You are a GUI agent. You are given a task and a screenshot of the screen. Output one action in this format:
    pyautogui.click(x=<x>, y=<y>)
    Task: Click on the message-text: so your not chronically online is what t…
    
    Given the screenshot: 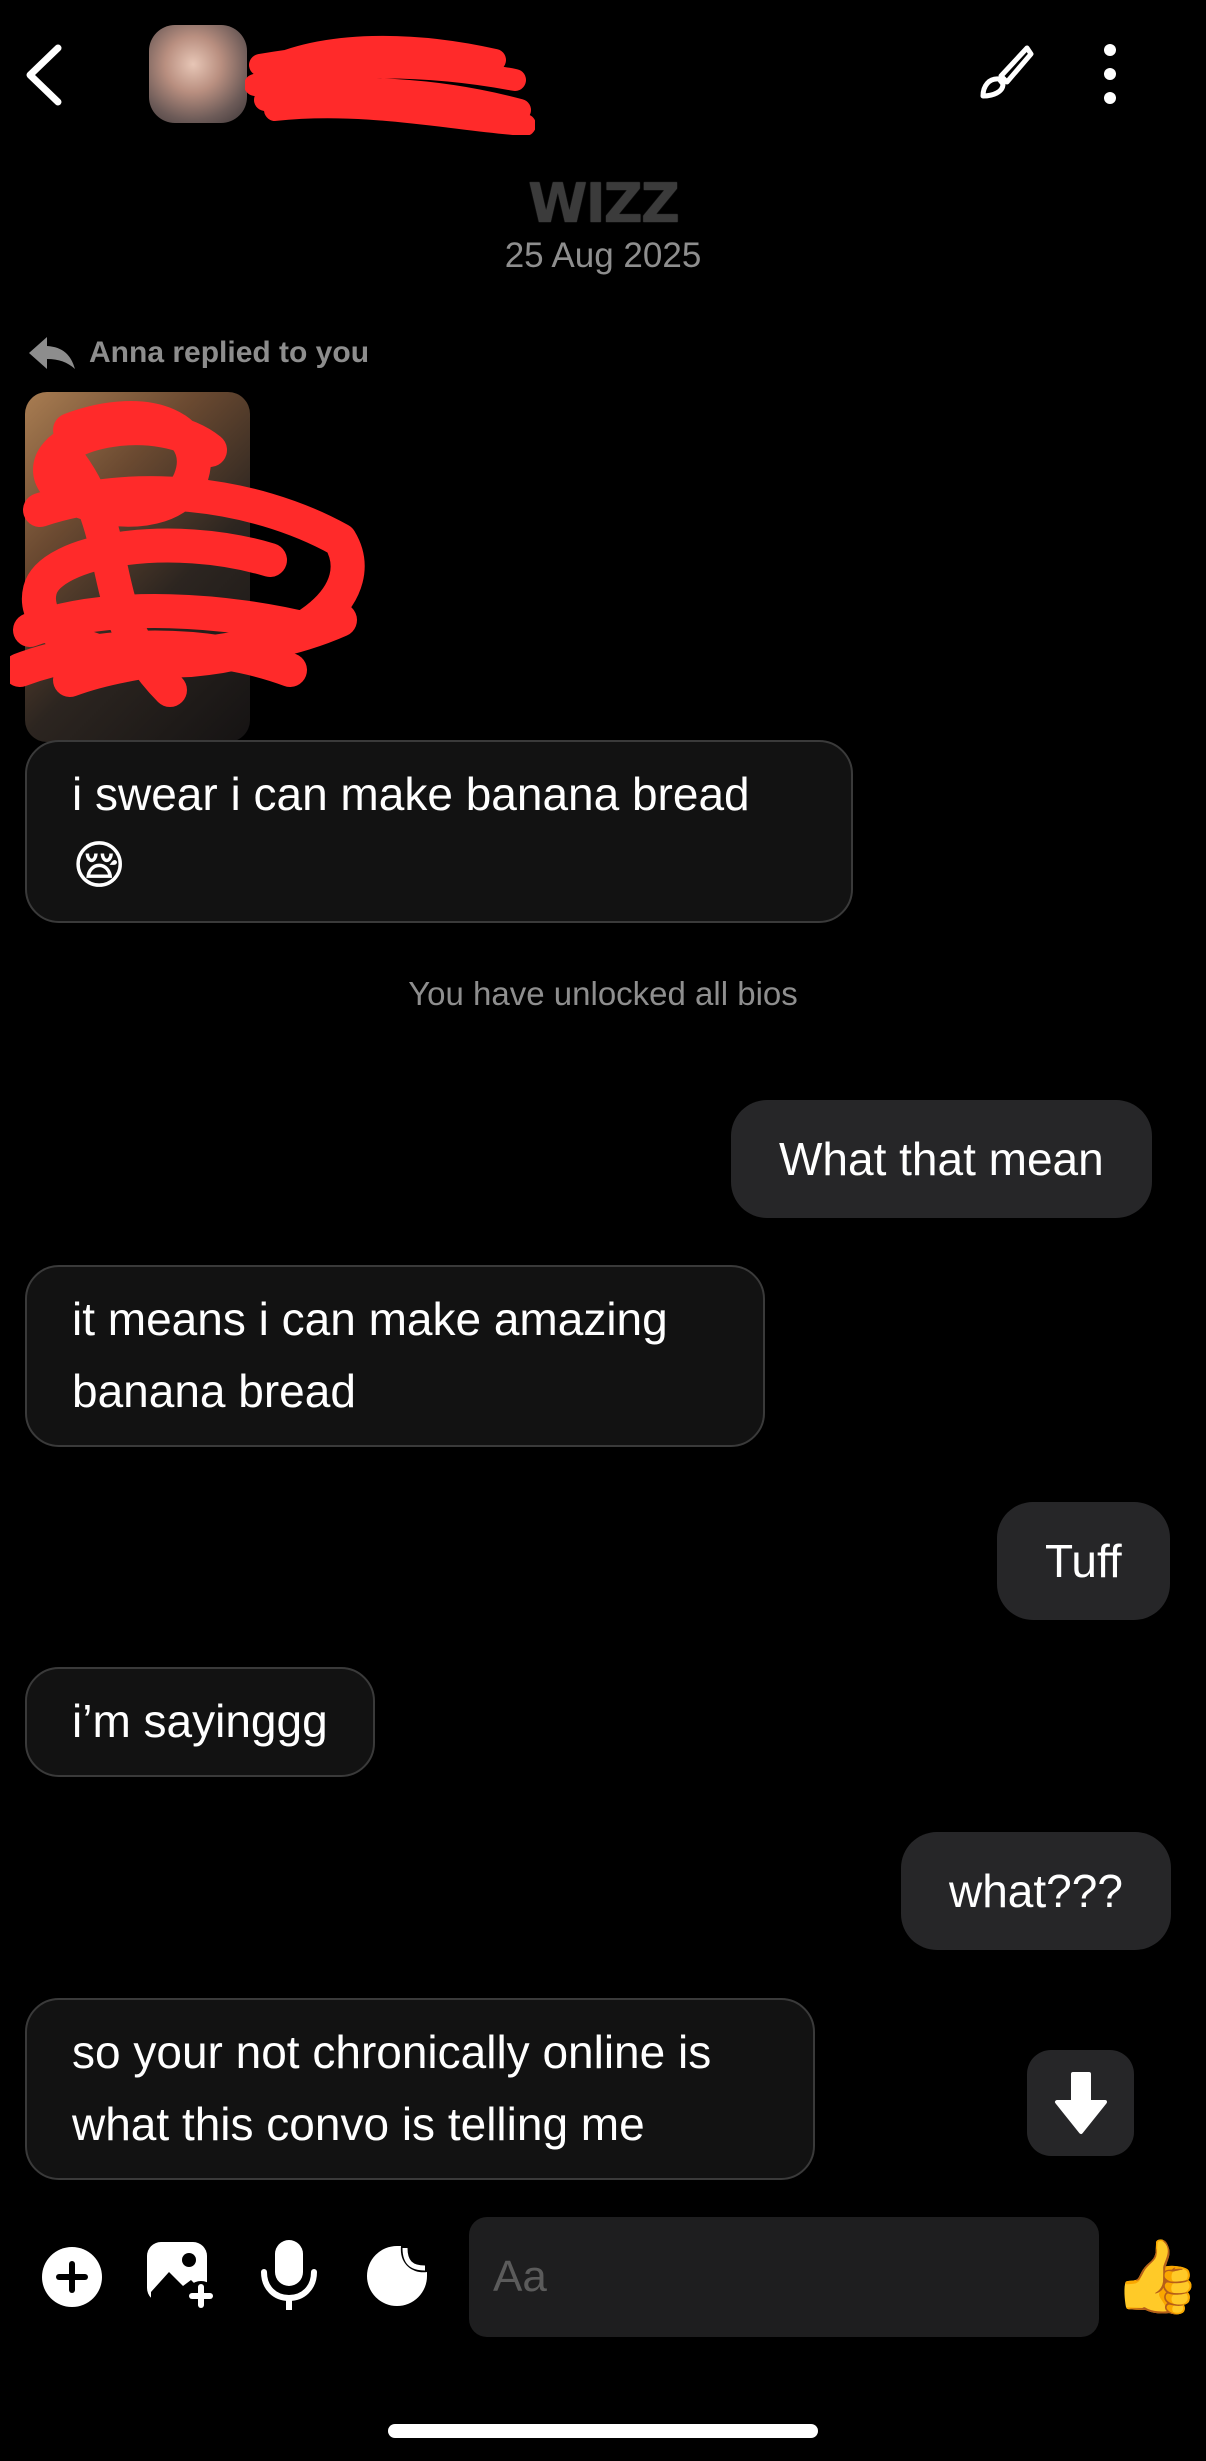 What is the action you would take?
    pyautogui.click(x=392, y=2088)
    